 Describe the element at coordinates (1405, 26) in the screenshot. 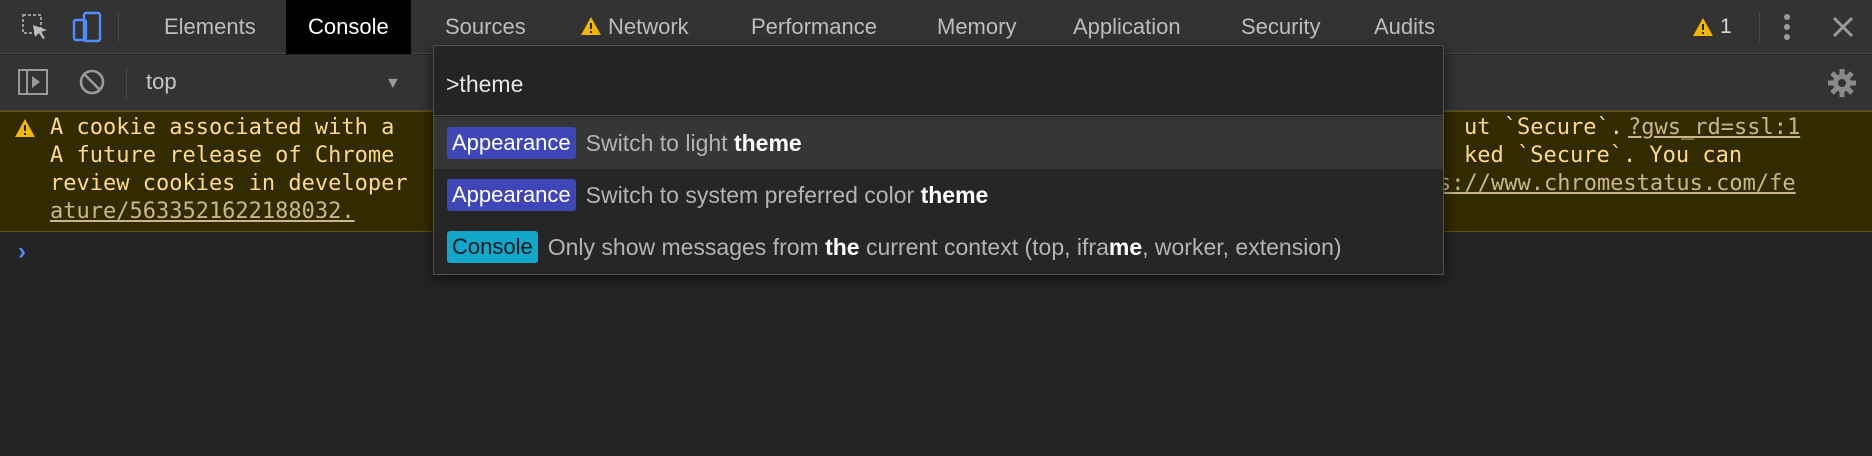

I see `tab-label: Audits` at that location.